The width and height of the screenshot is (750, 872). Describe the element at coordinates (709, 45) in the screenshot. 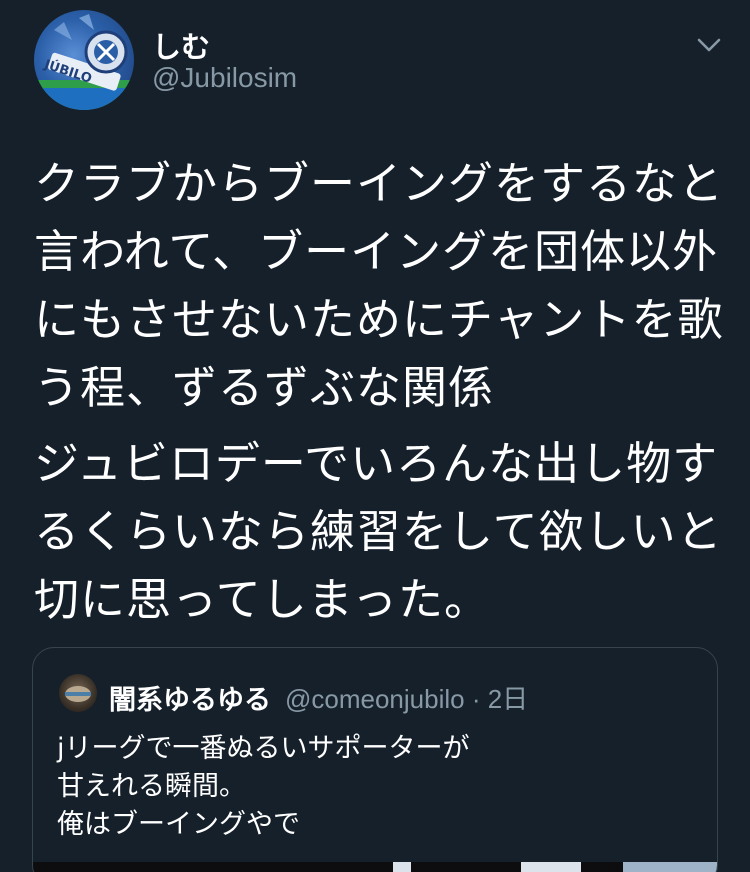

I see `chevron-down-icon` at that location.